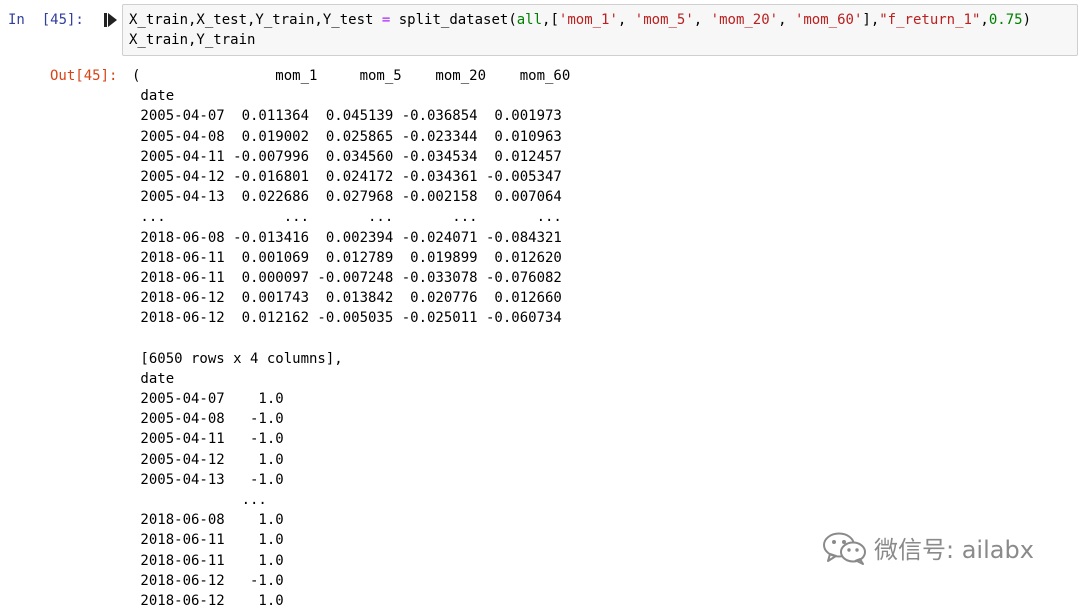  Describe the element at coordinates (208, 459) in the screenshot. I see `output-line: 2005-04-12 1.0` at that location.